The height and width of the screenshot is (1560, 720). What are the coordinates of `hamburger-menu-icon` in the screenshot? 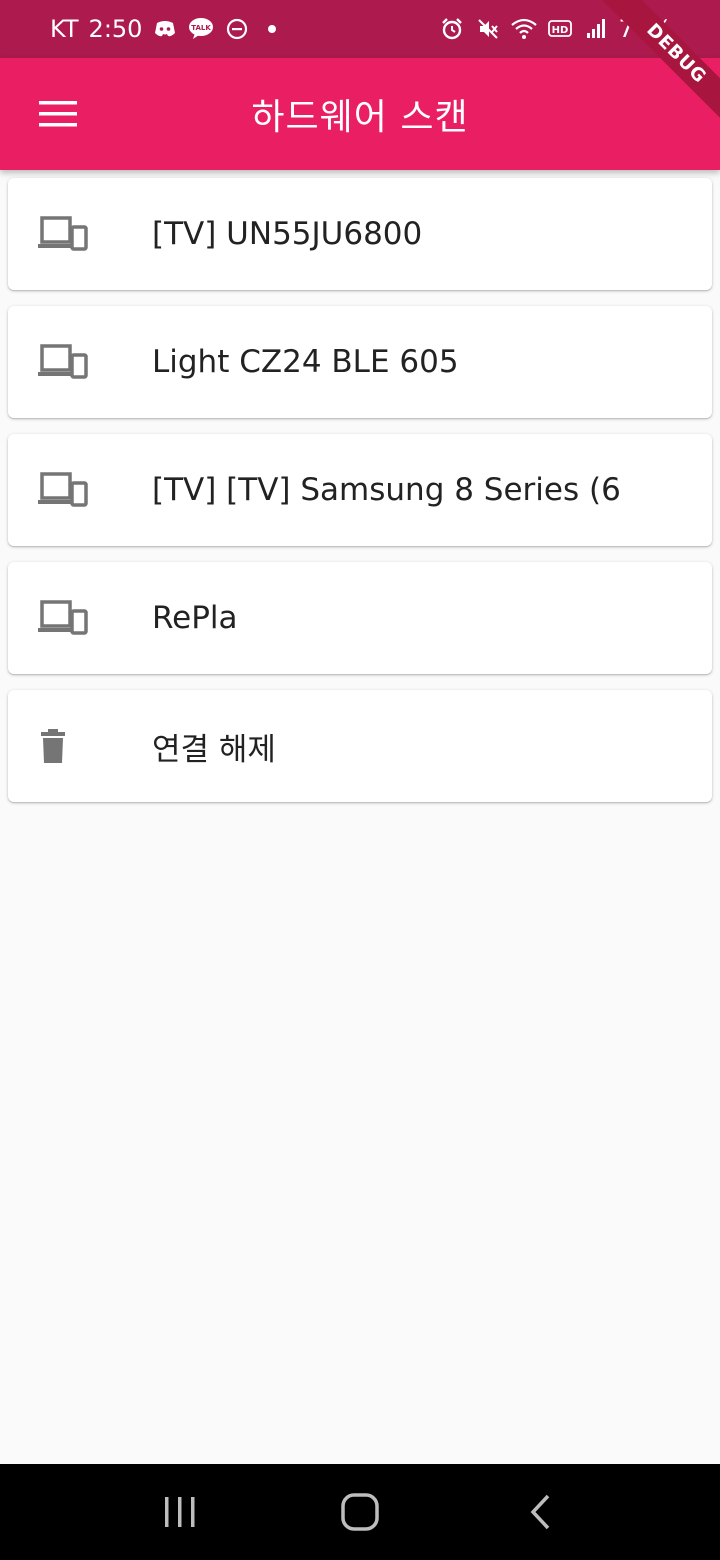 It's located at (58, 114).